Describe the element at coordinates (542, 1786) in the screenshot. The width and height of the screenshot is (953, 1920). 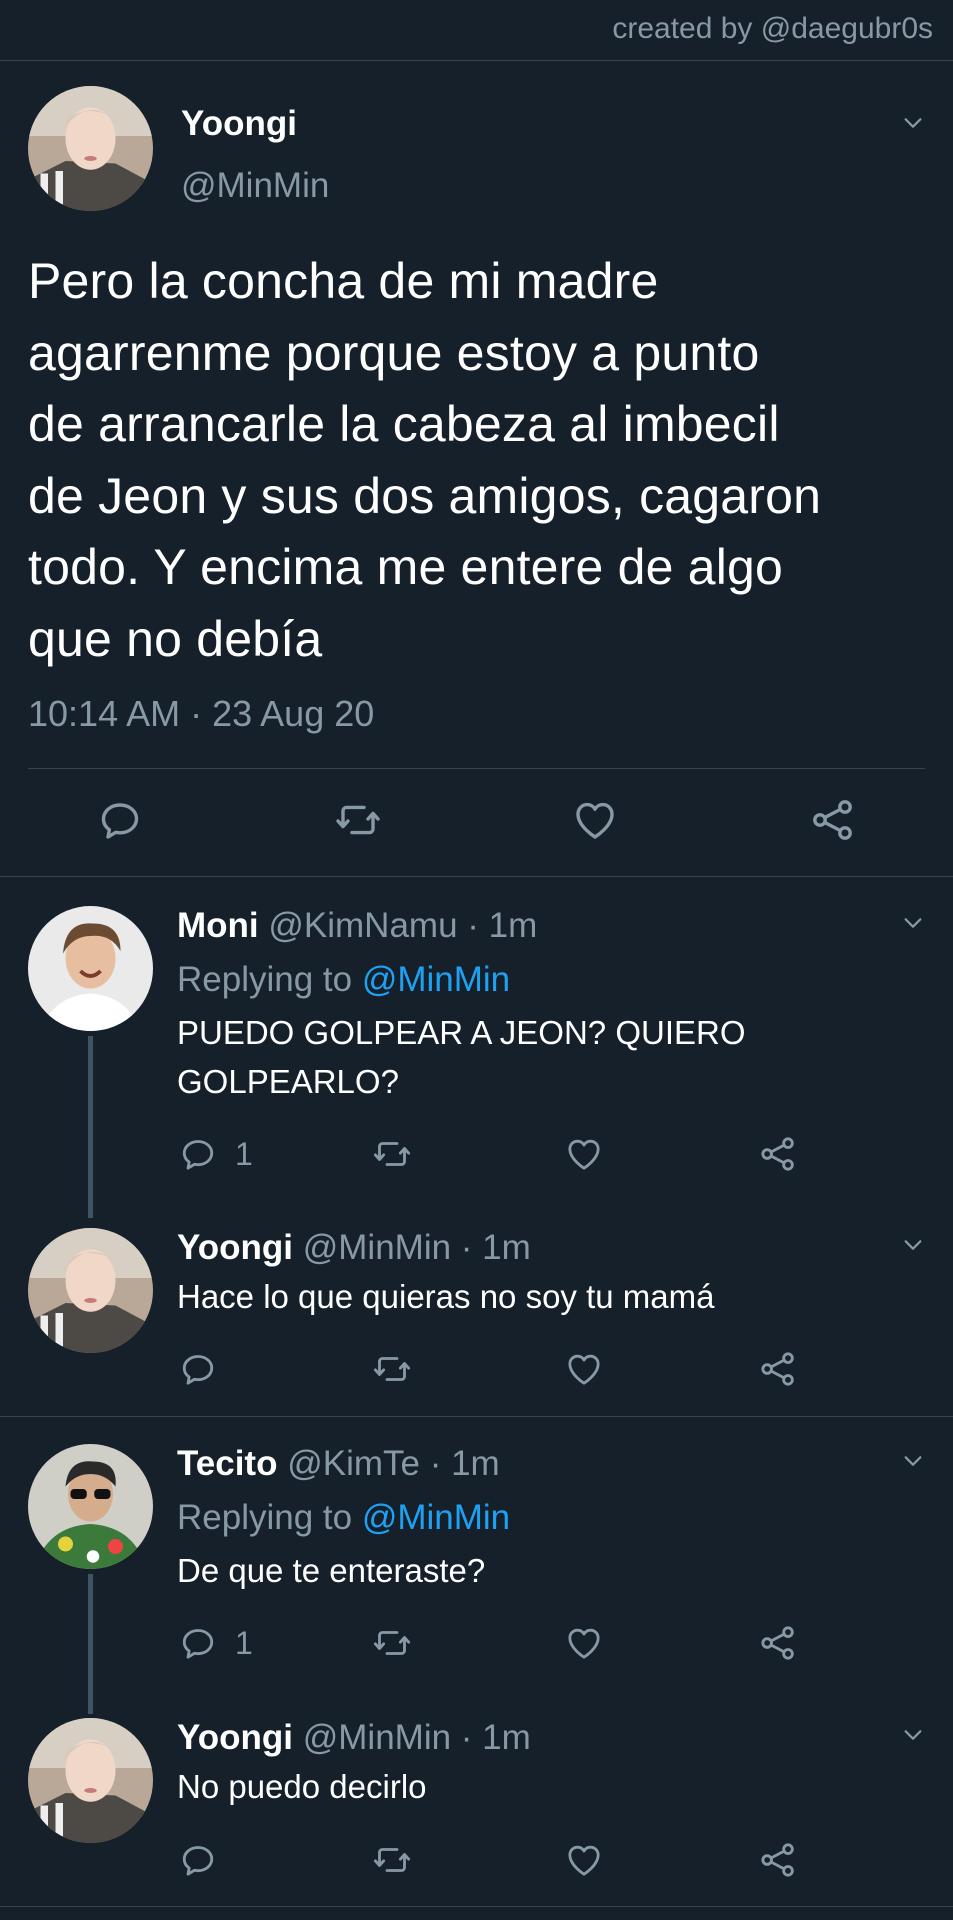
I see `reply-text: No puedo decirlo` at that location.